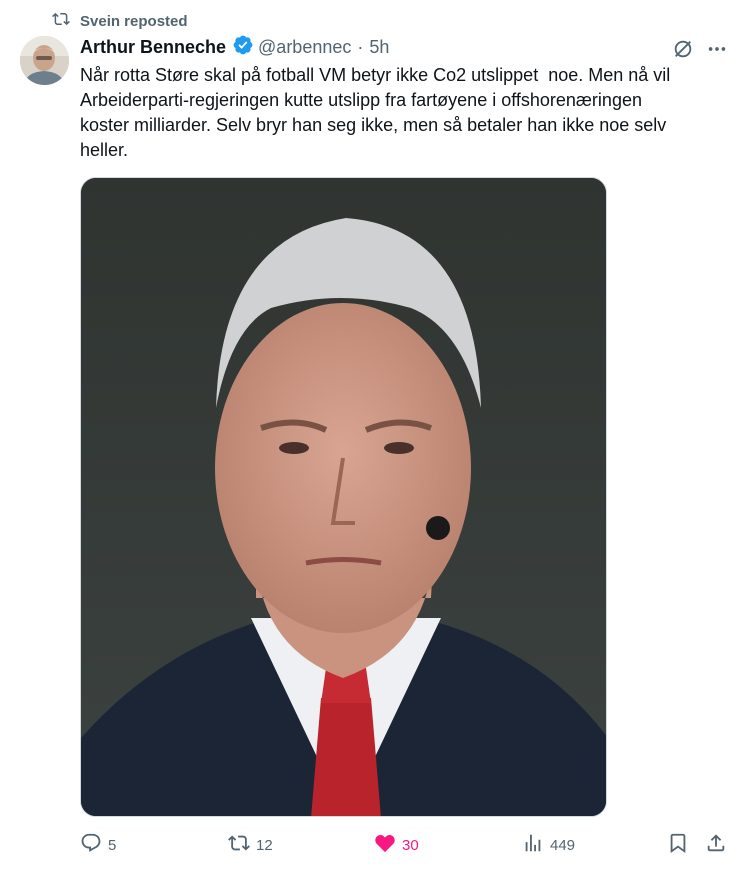 This screenshot has width=748, height=872. I want to click on bookmark-button, so click(678, 845).